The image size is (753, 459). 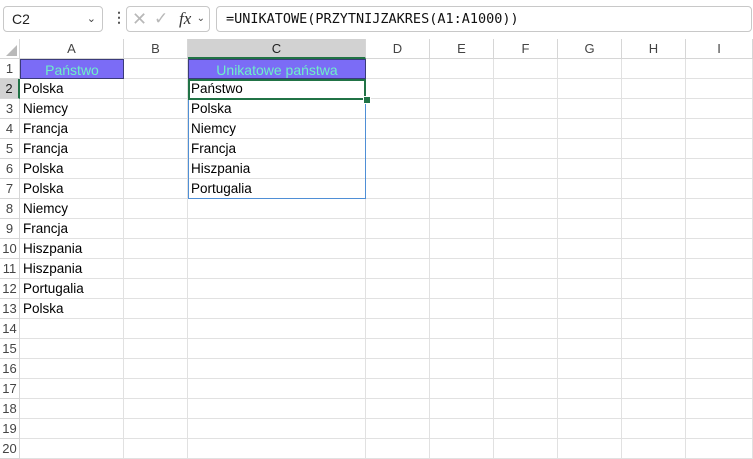 I want to click on row-header-6: 6, so click(x=10, y=169).